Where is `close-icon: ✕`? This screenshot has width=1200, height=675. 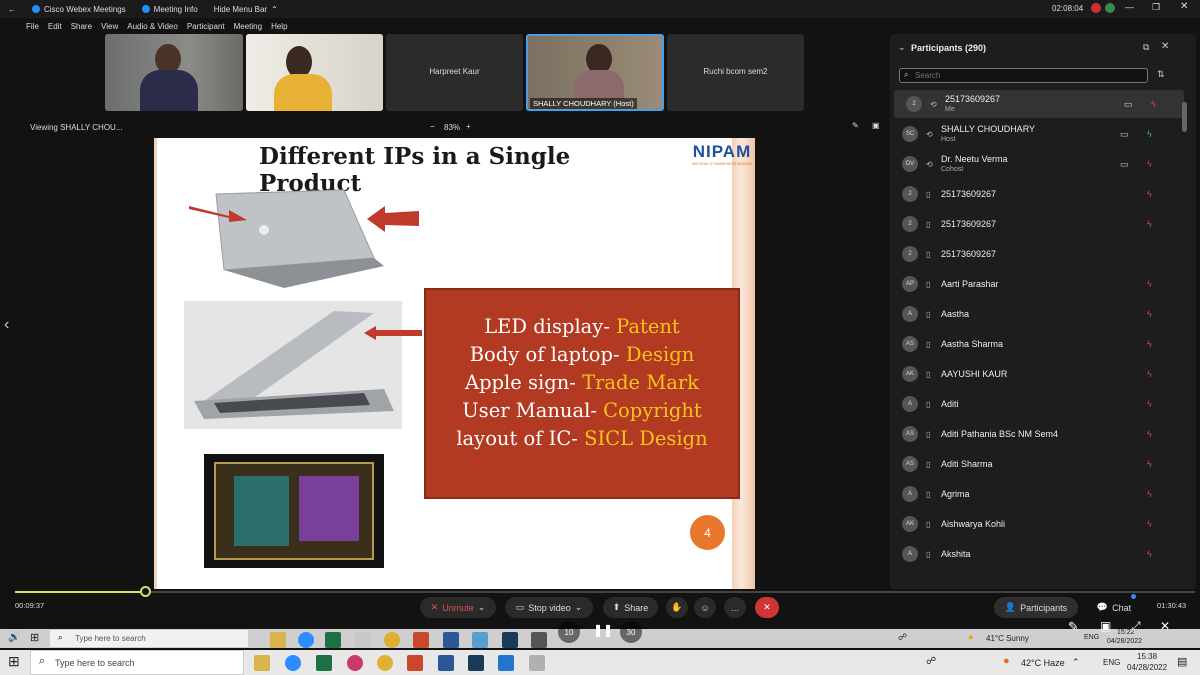
close-icon: ✕ is located at coordinates (1184, 6).